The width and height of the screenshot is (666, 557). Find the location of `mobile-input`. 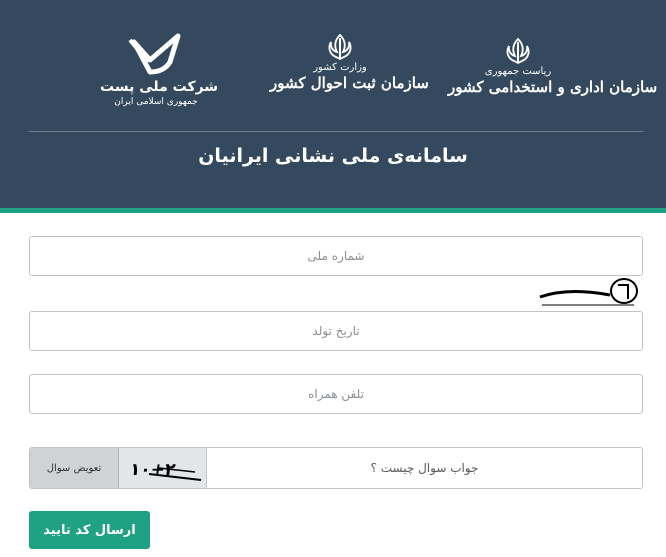

mobile-input is located at coordinates (336, 394).